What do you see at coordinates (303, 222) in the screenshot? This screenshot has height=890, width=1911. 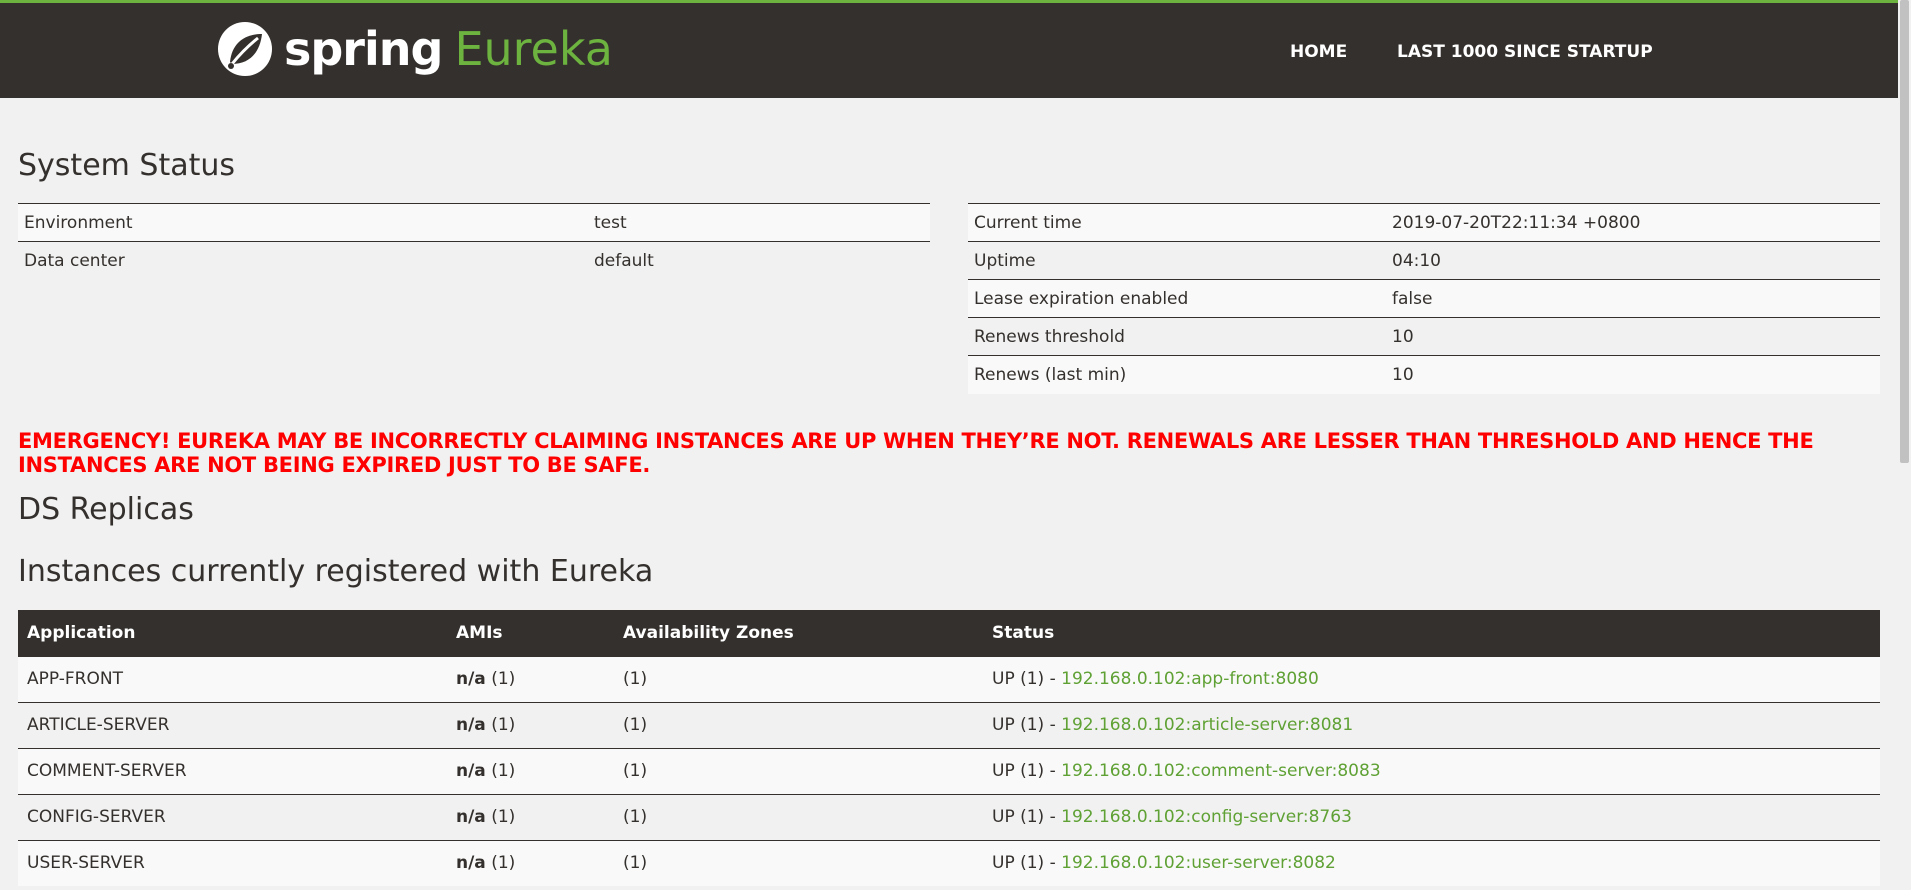 I see `status-label: Environment` at bounding box center [303, 222].